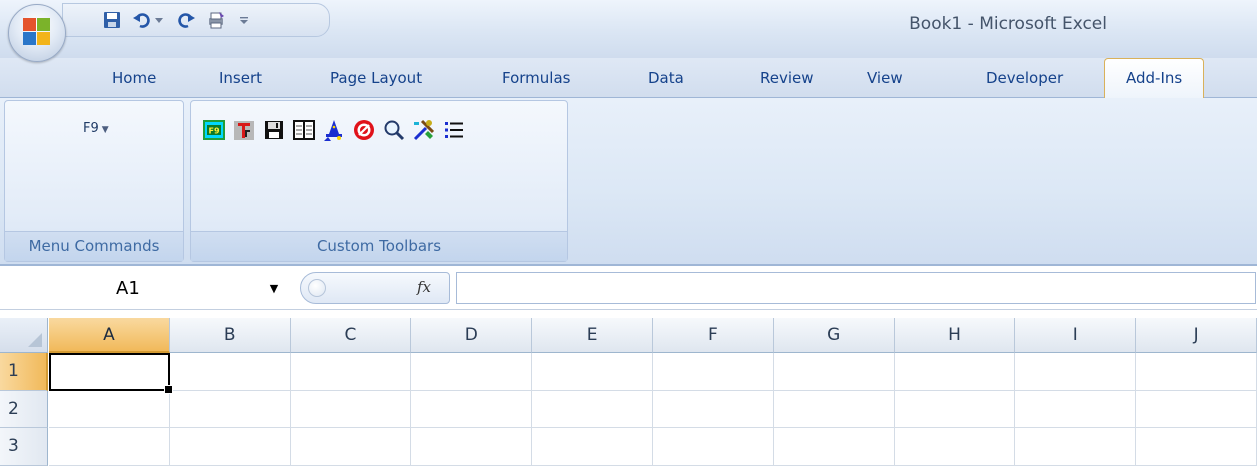  Describe the element at coordinates (885, 78) in the screenshot. I see `tab-view: View` at that location.